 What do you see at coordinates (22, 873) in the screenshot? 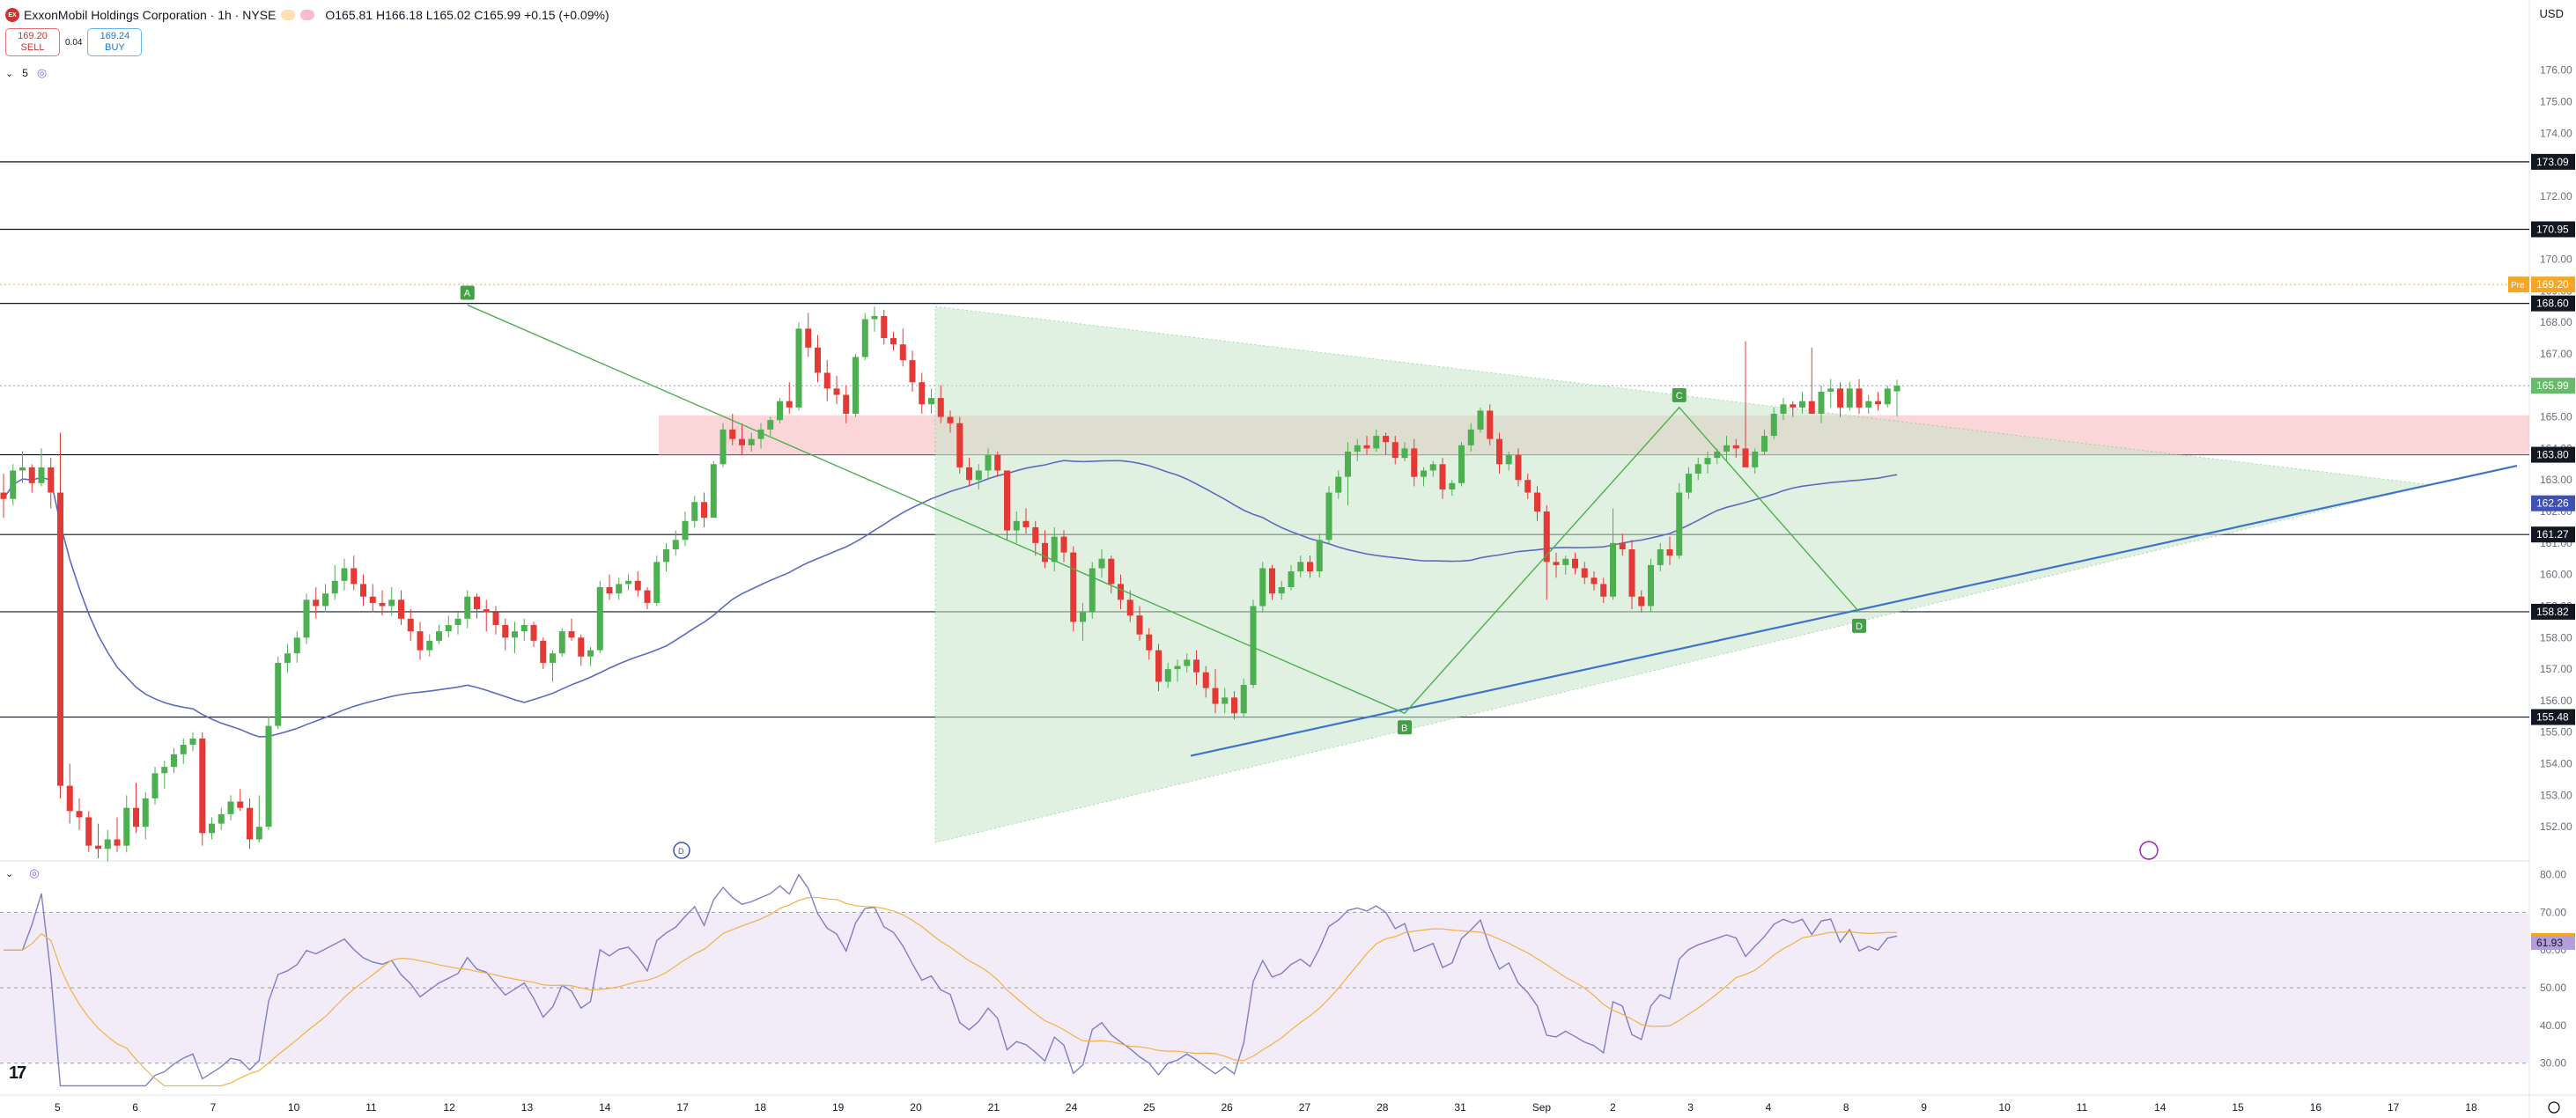
I see `rsi-indicator-toggle: ⌄ ◎` at bounding box center [22, 873].